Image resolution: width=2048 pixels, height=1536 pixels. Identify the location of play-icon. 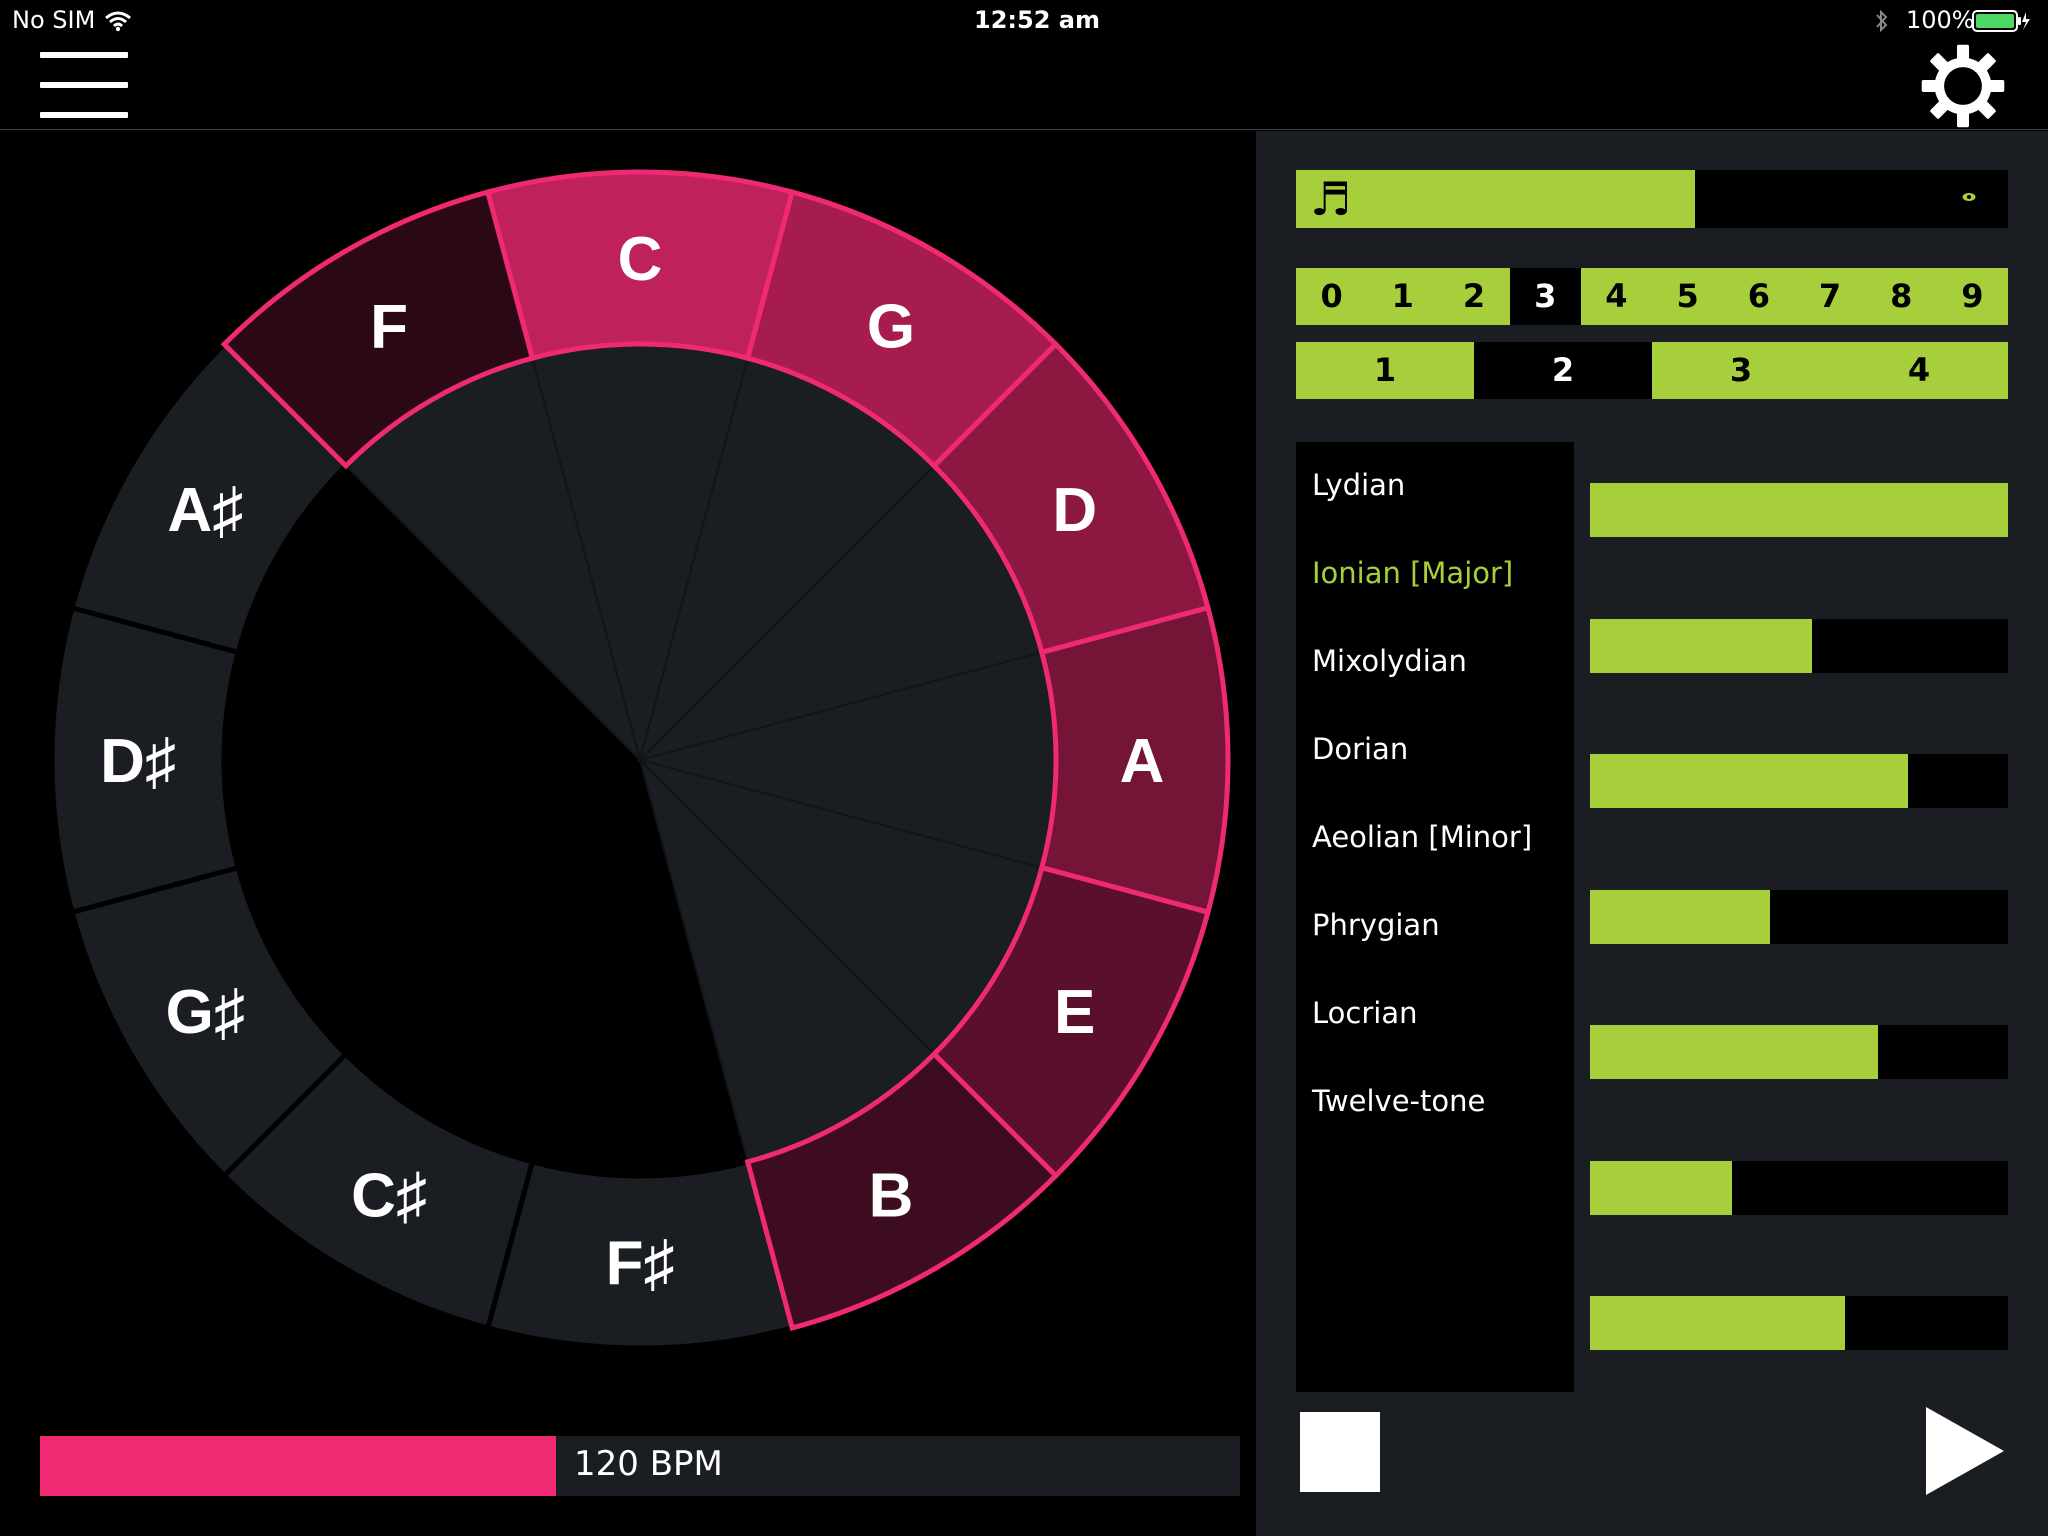
(1965, 1451).